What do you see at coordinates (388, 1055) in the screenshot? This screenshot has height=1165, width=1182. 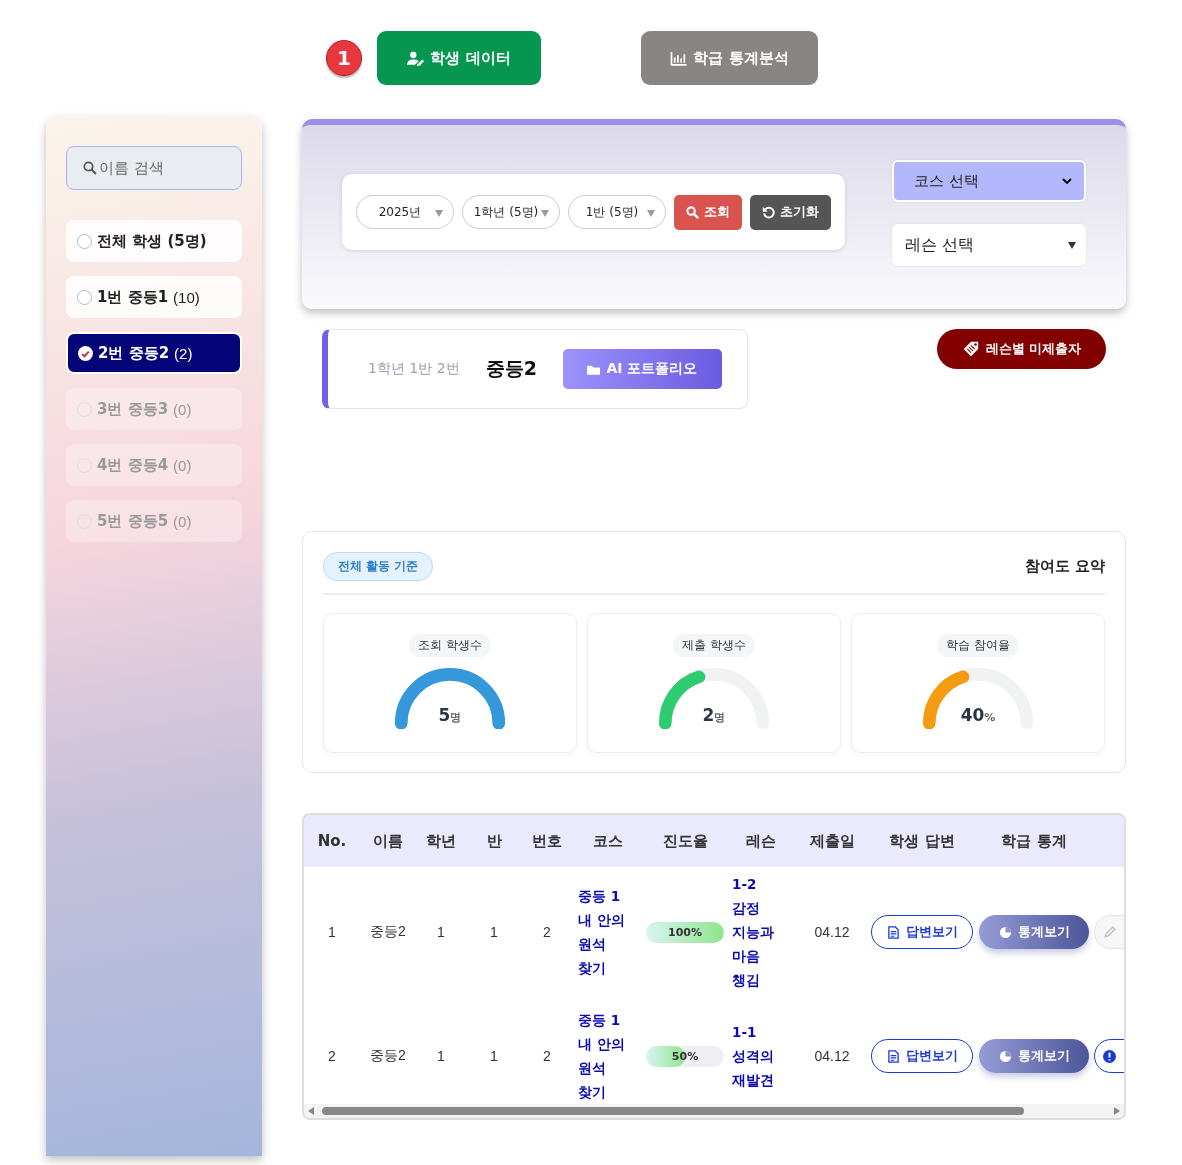 I see `table-cell-text: 중등2` at bounding box center [388, 1055].